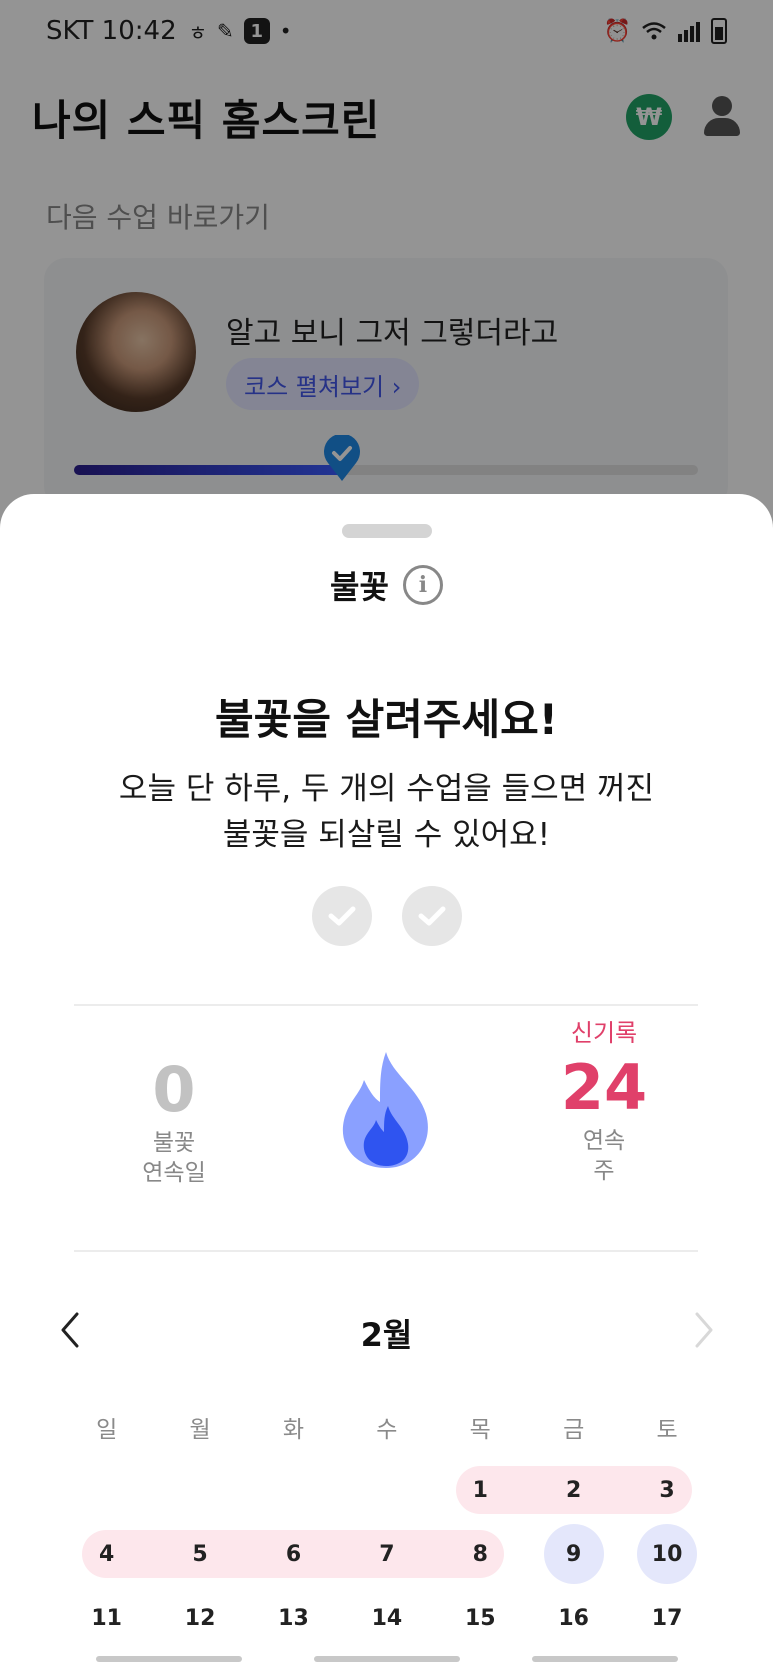 This screenshot has height=1675, width=773. What do you see at coordinates (386, 835) in the screenshot?
I see `revive-desc-line2: 불꽃을 되살릴 수 있어요!` at bounding box center [386, 835].